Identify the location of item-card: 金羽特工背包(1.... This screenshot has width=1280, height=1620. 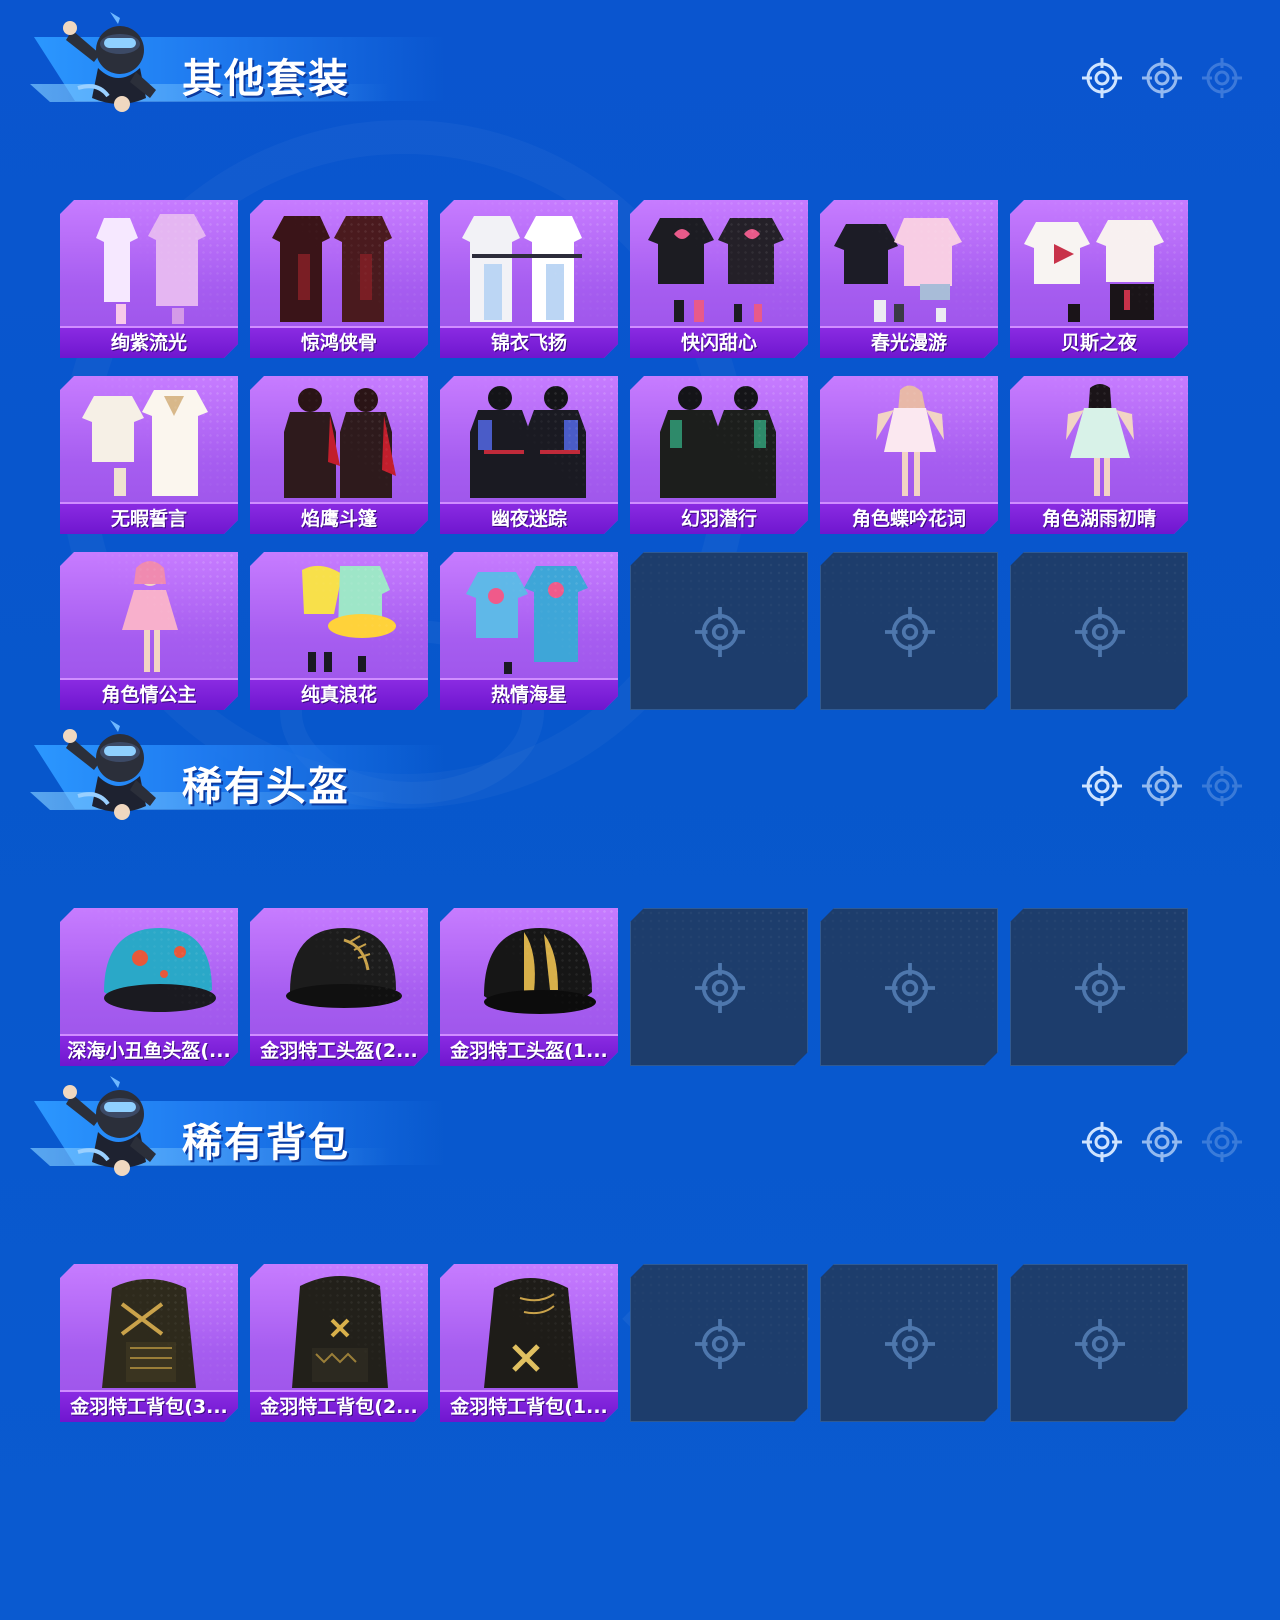
(529, 1343).